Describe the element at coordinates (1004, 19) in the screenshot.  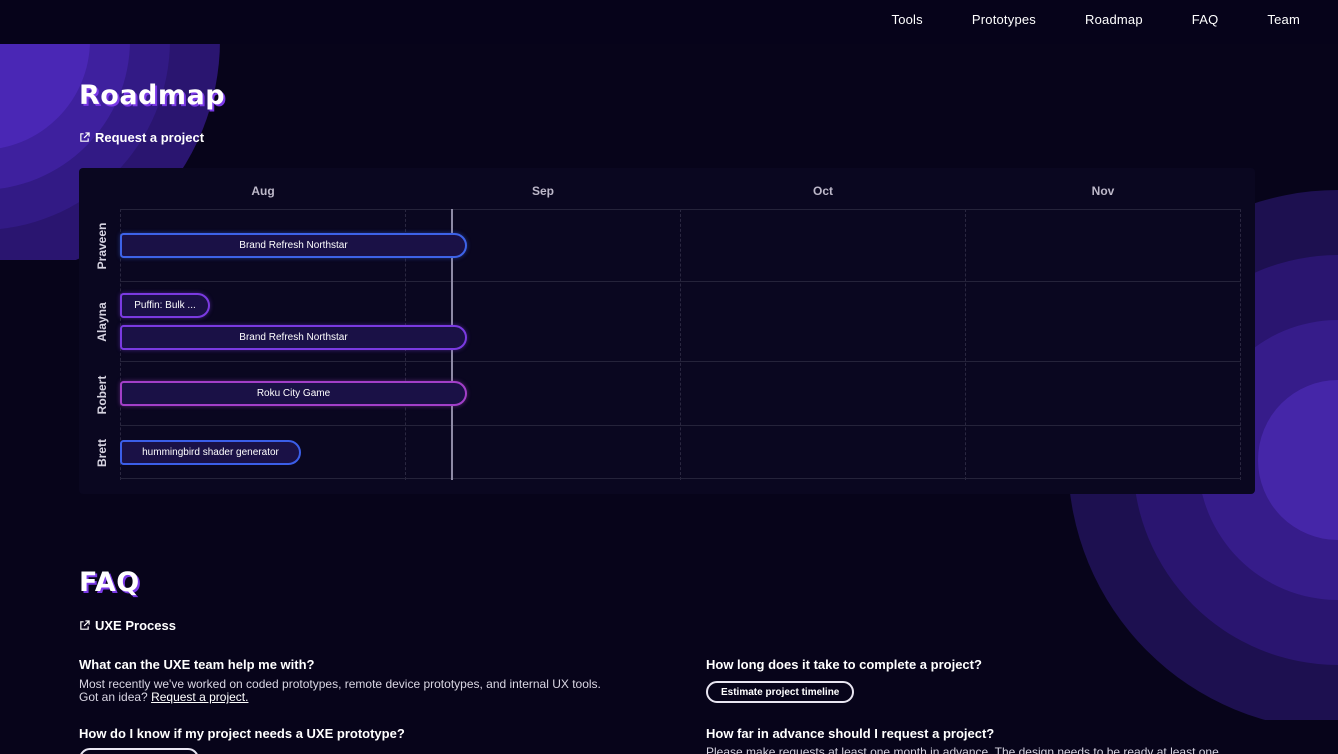
I see `nav-prototypes: Prototypes` at that location.